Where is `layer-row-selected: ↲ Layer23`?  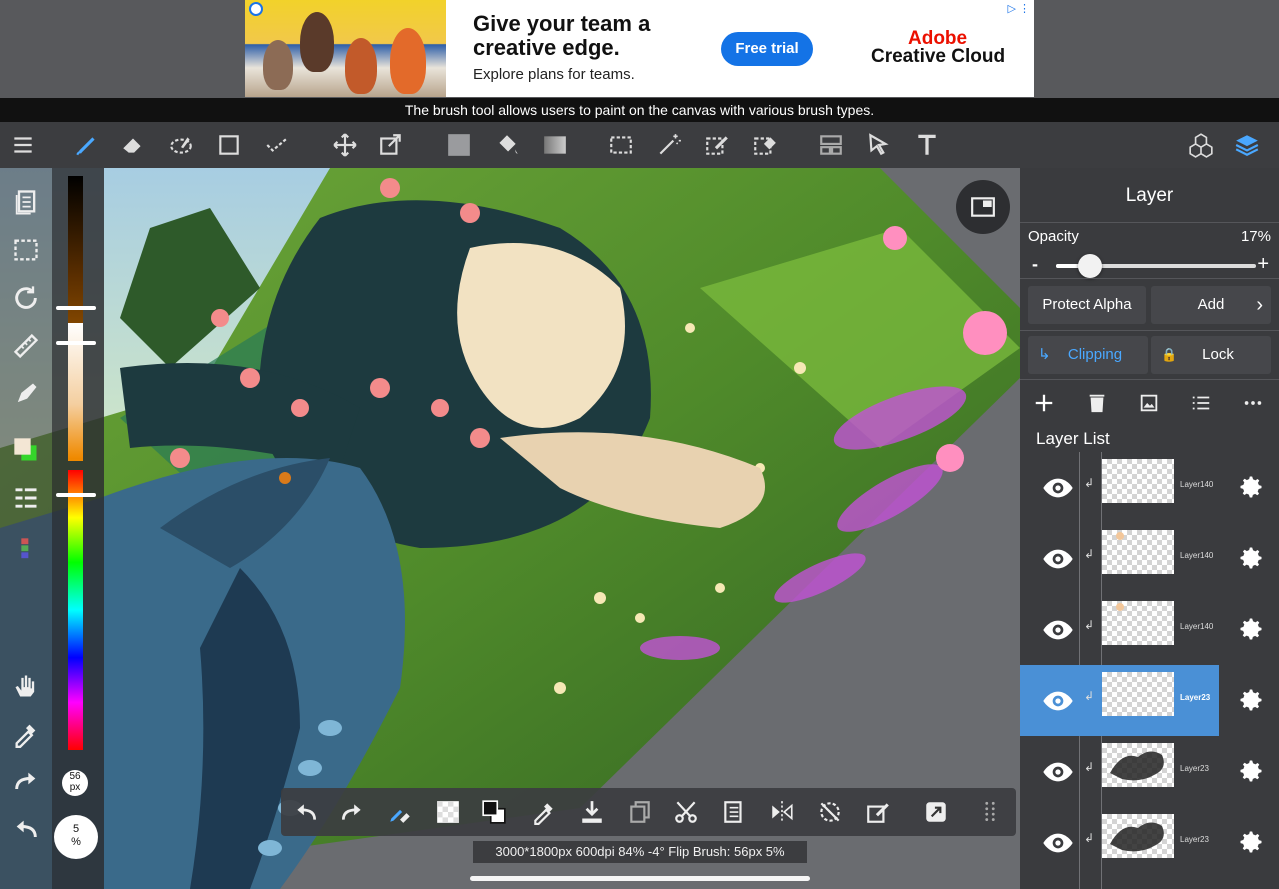 layer-row-selected: ↲ Layer23 is located at coordinates (1149, 700).